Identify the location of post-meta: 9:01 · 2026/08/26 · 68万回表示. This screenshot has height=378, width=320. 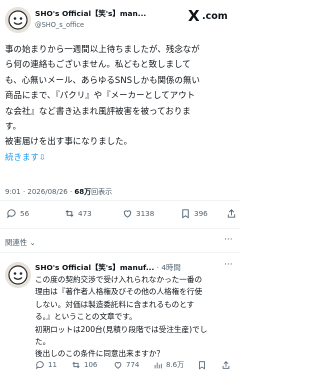
(58, 192).